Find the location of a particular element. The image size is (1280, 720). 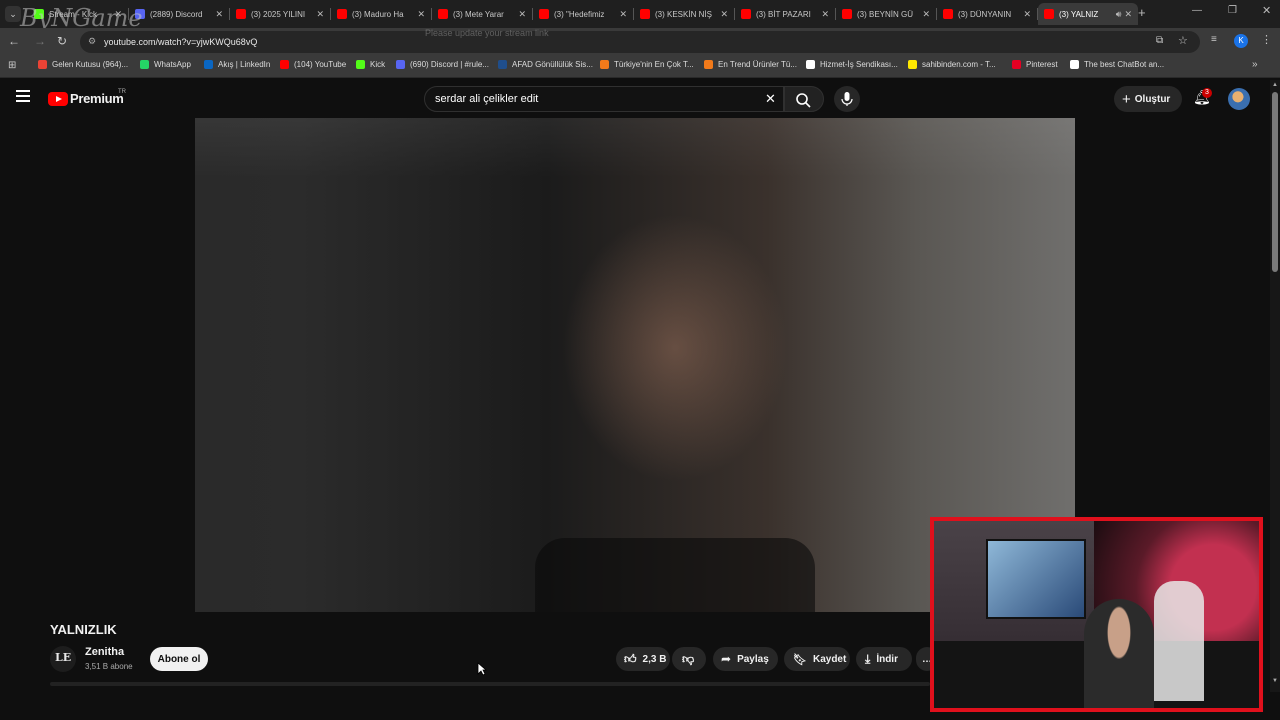

dislike-button: 👎︎ is located at coordinates (689, 659).